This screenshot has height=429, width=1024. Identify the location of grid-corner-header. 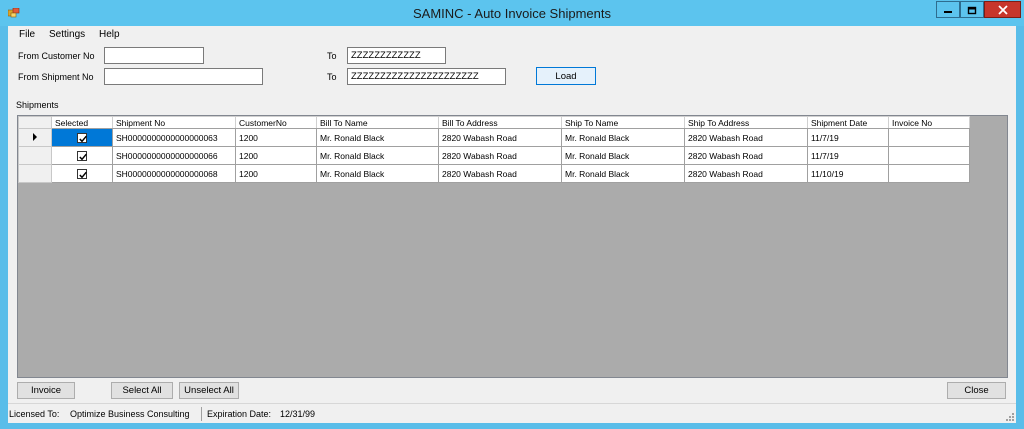
(35, 122).